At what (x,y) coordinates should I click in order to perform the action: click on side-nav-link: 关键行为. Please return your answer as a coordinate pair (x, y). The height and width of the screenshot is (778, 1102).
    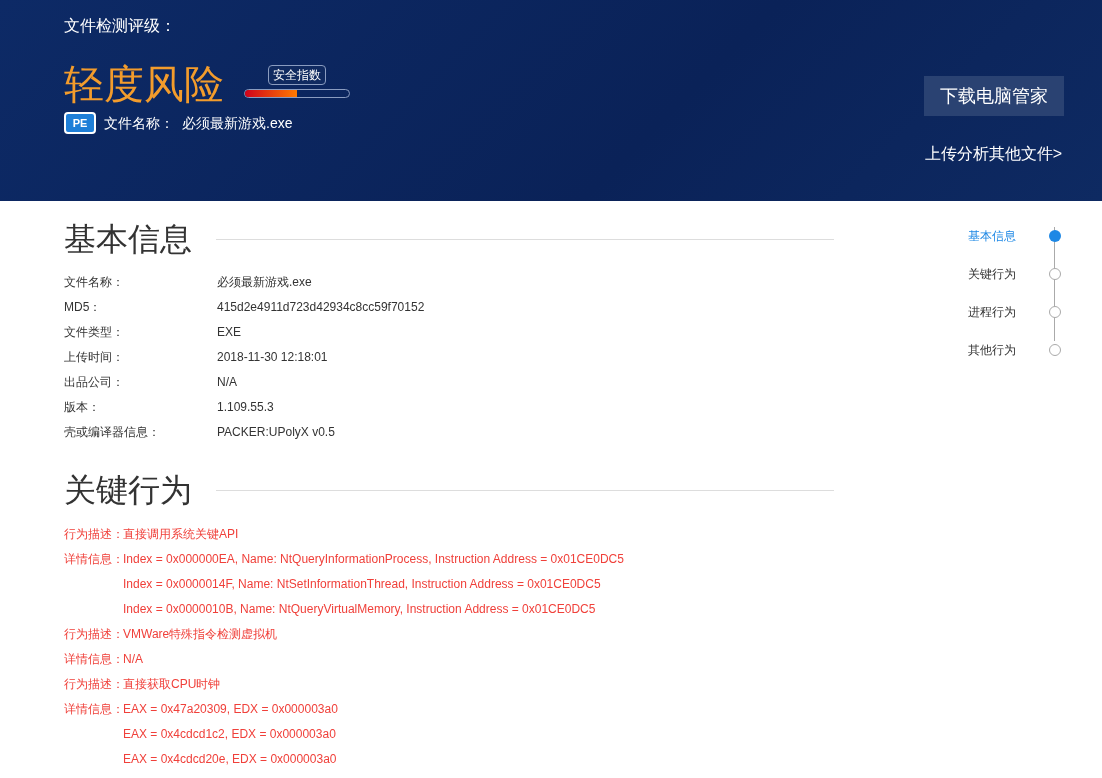
    Looking at the image, I should click on (1008, 274).